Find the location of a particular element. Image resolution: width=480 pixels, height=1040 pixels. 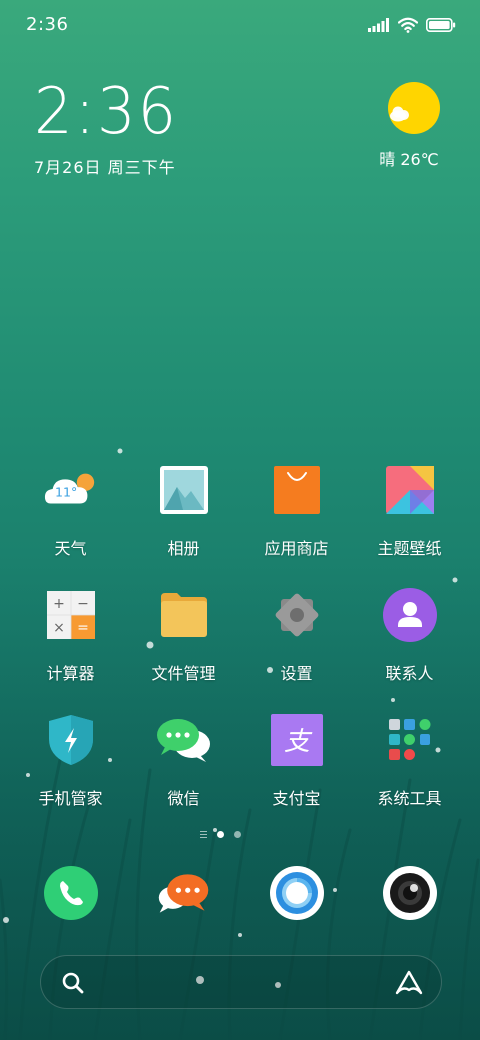

date-text: 7月26日 周三下午 is located at coordinates (105, 167).